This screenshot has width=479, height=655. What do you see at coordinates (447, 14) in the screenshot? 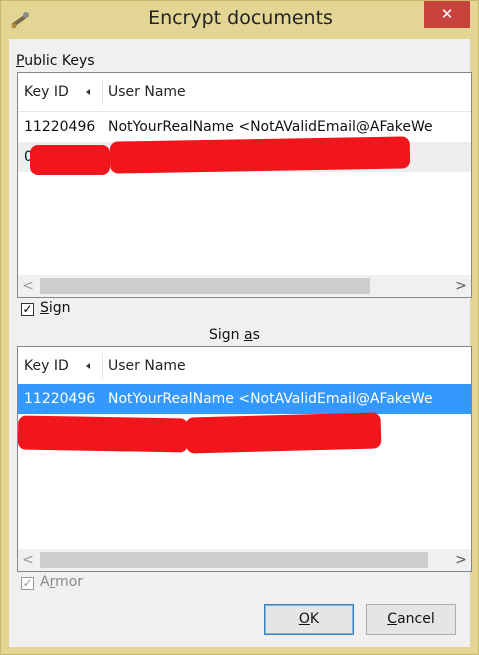
I see `close-button: ✕` at bounding box center [447, 14].